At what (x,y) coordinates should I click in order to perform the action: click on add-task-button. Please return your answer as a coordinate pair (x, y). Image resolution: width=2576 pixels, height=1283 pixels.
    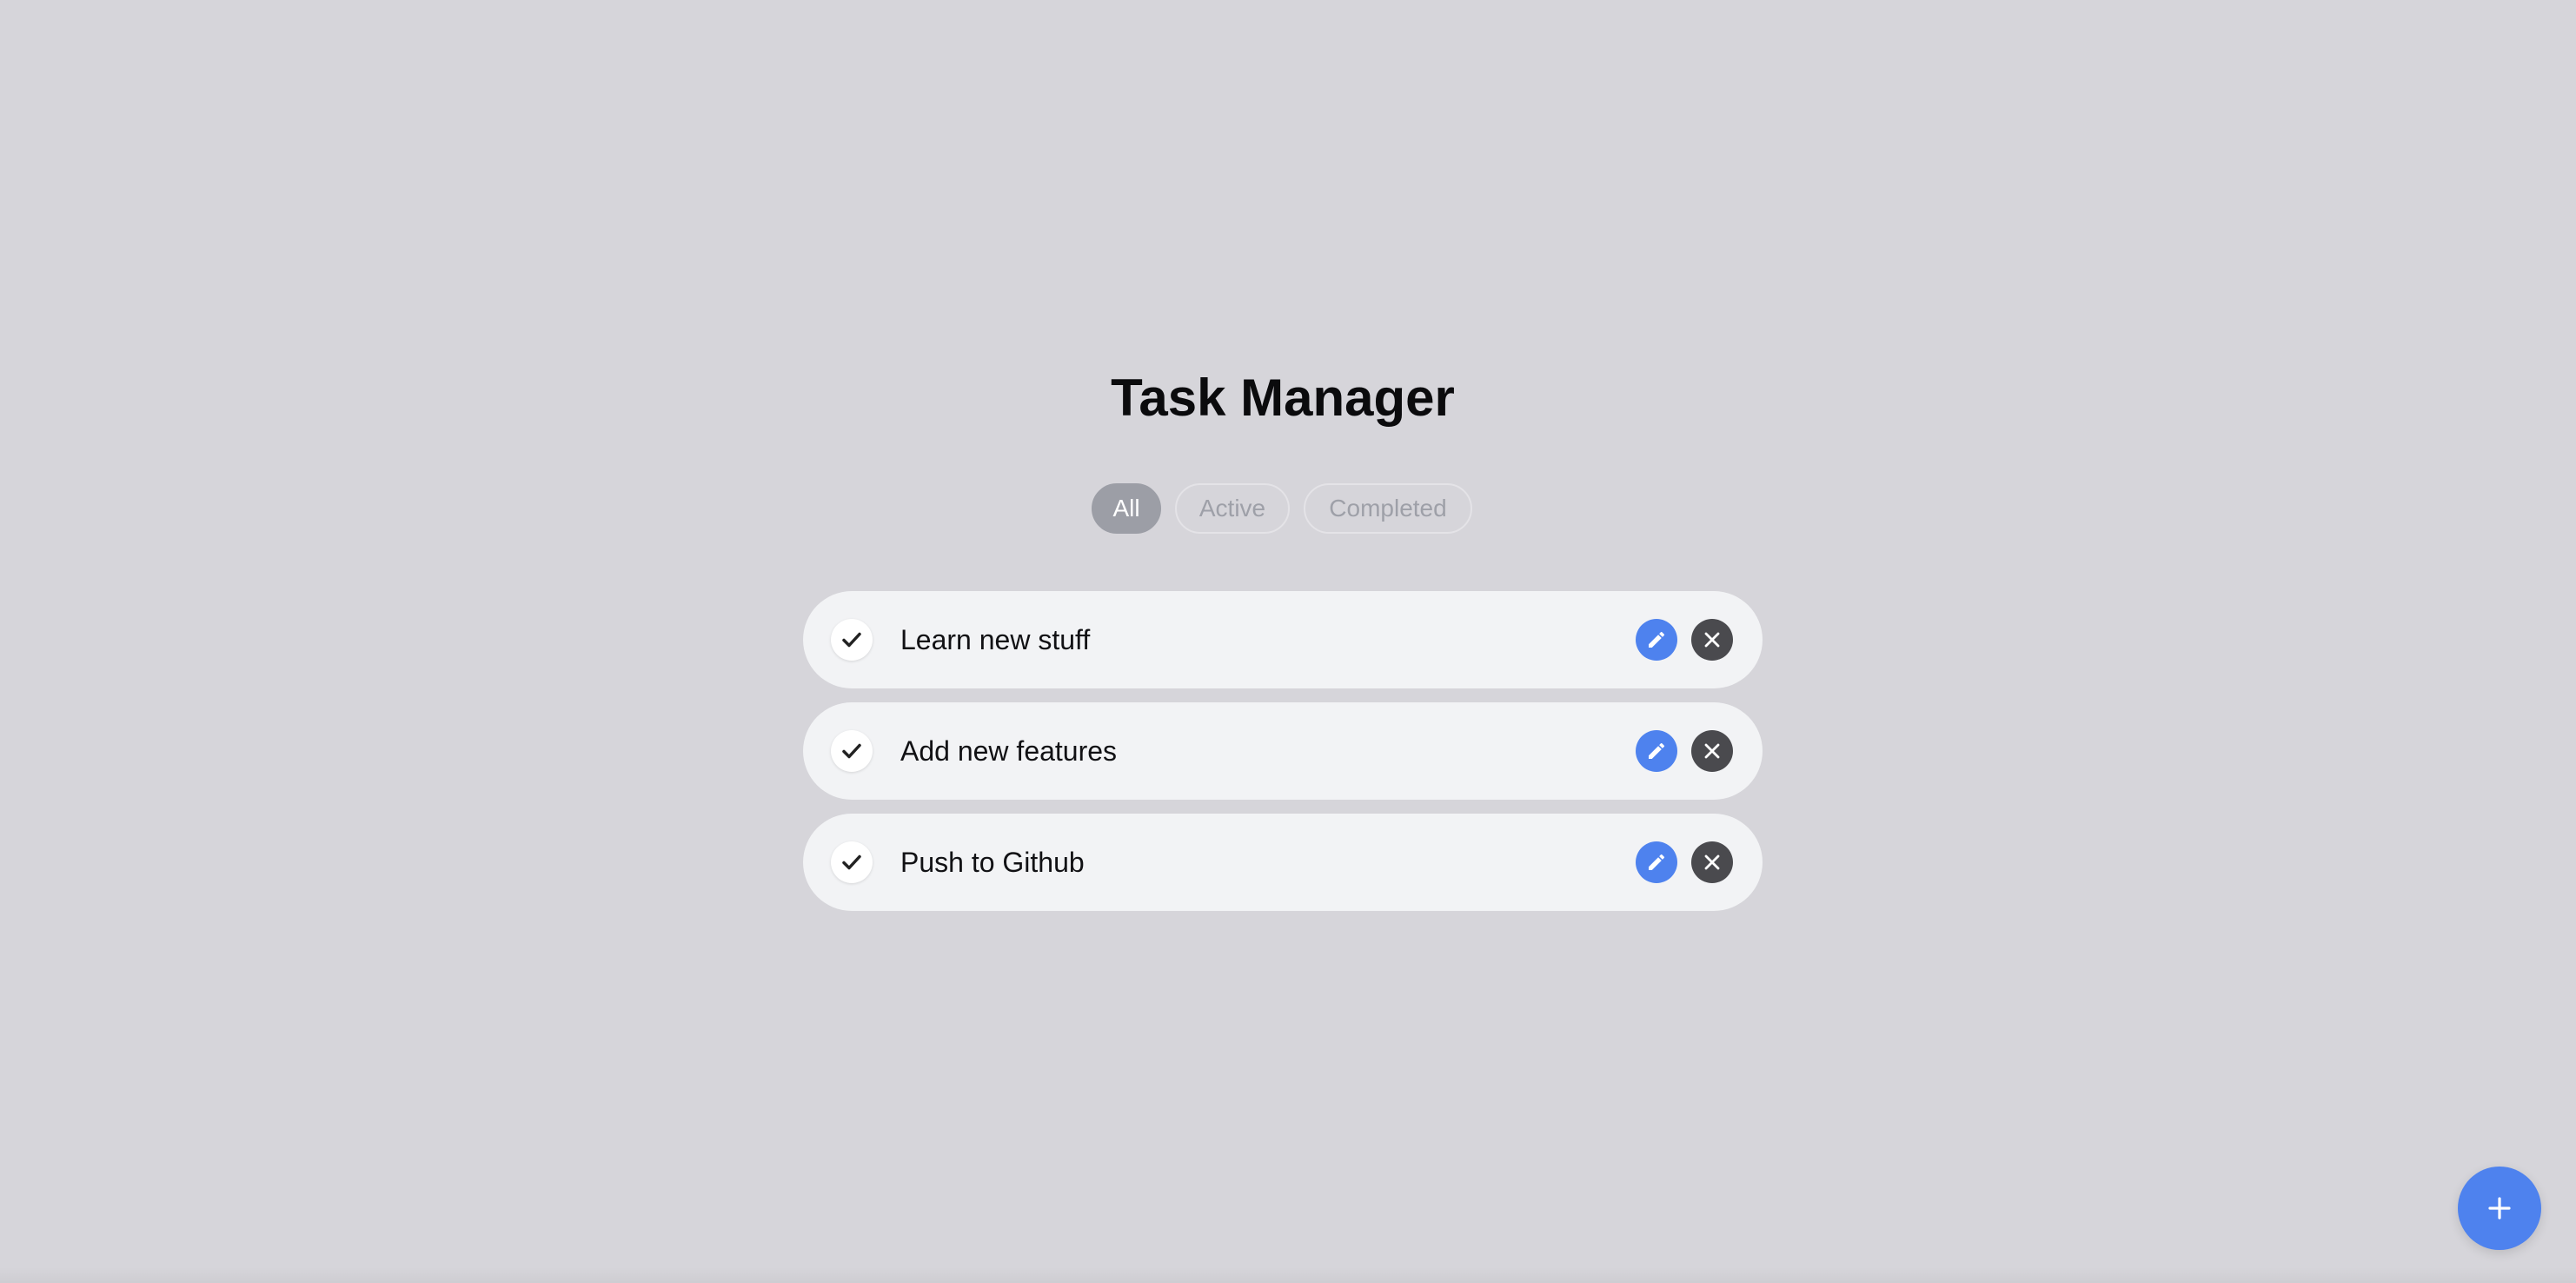
    Looking at the image, I should click on (2499, 1208).